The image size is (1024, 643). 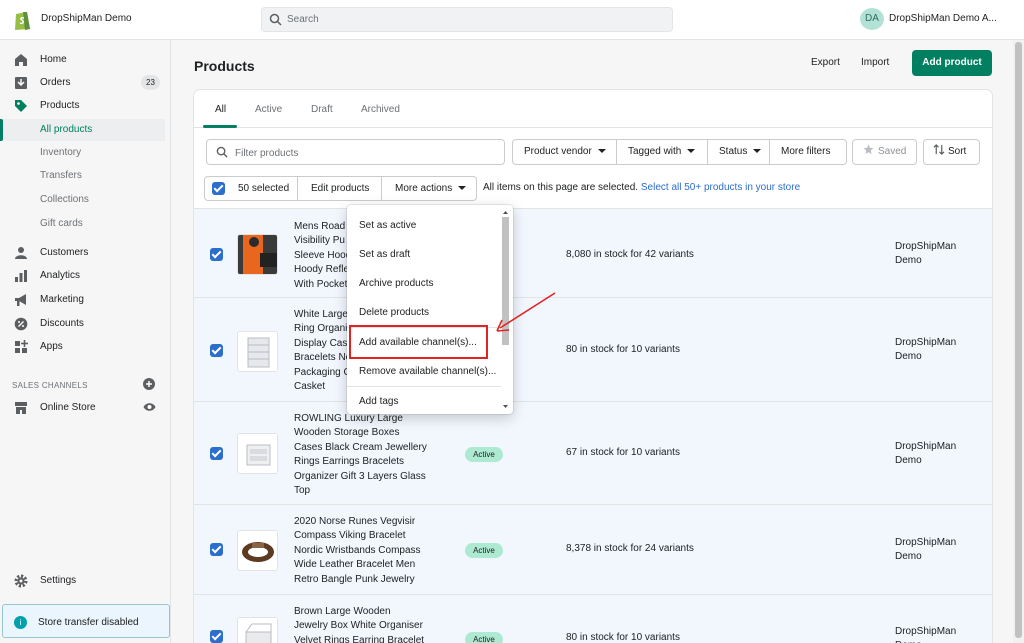 I want to click on sidebar-item-customers: Customers, so click(x=85, y=253).